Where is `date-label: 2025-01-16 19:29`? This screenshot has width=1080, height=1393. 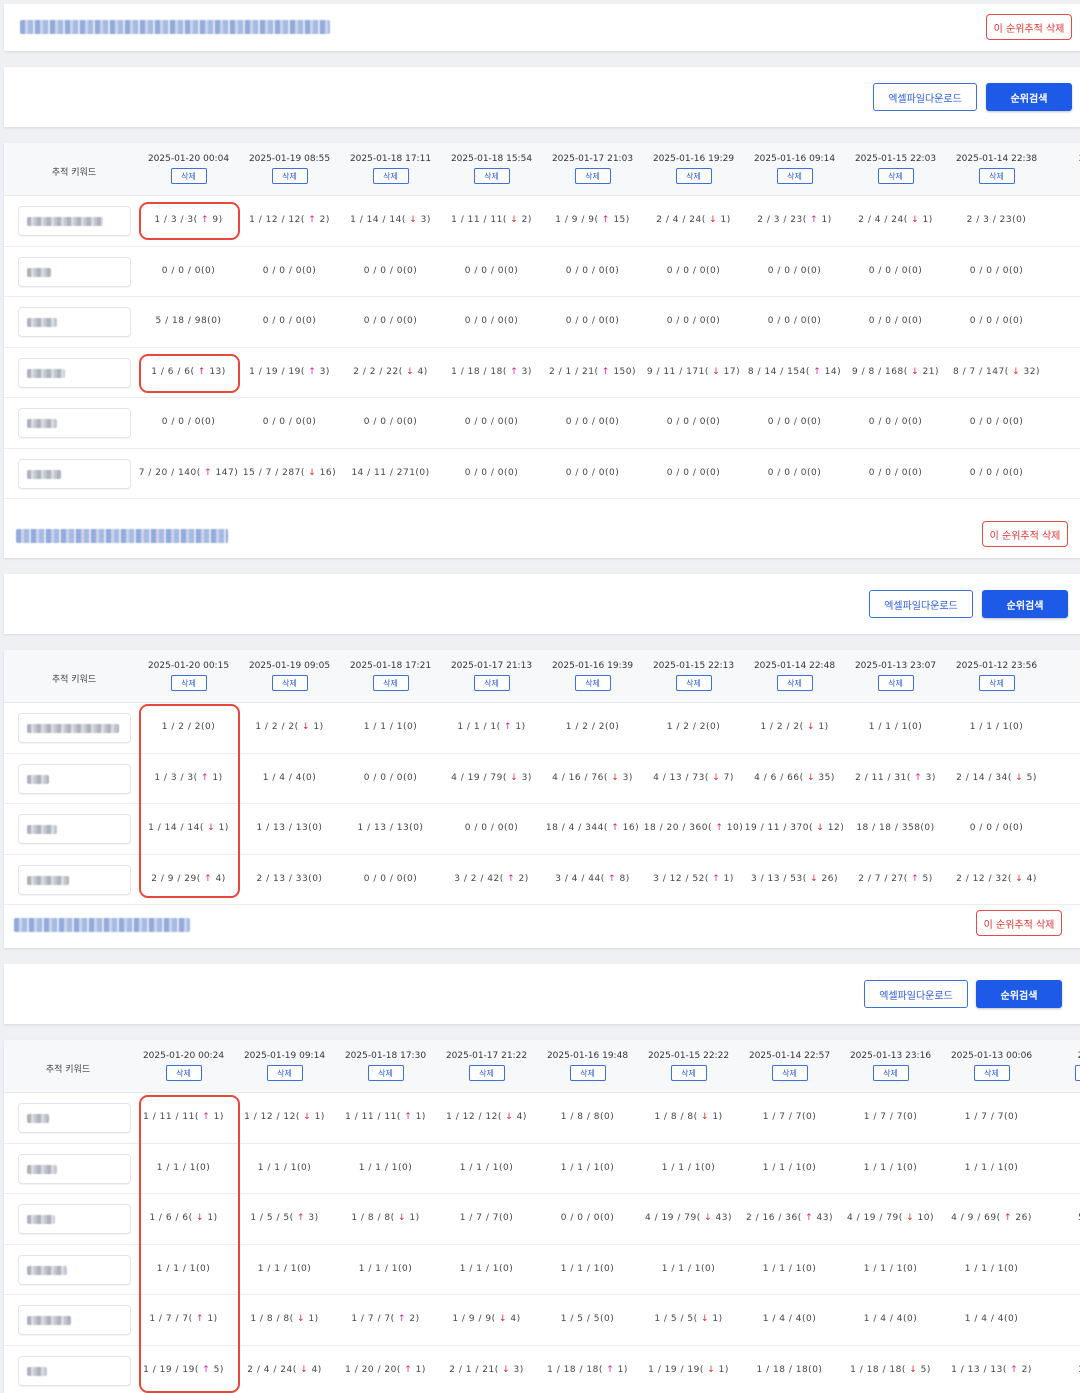
date-label: 2025-01-16 19:29 is located at coordinates (693, 159).